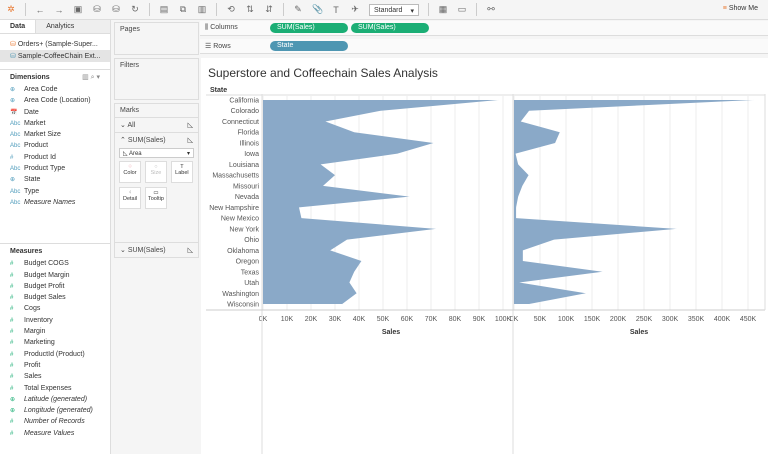  I want to click on field-label: ProductId (Product), so click(54, 354).